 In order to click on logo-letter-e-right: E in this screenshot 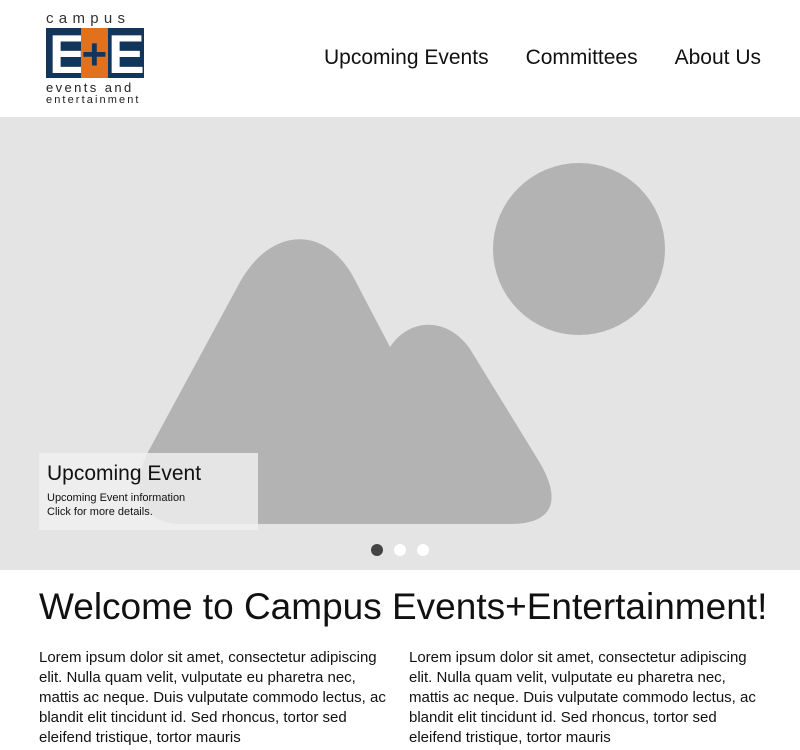, I will do `click(126, 53)`.